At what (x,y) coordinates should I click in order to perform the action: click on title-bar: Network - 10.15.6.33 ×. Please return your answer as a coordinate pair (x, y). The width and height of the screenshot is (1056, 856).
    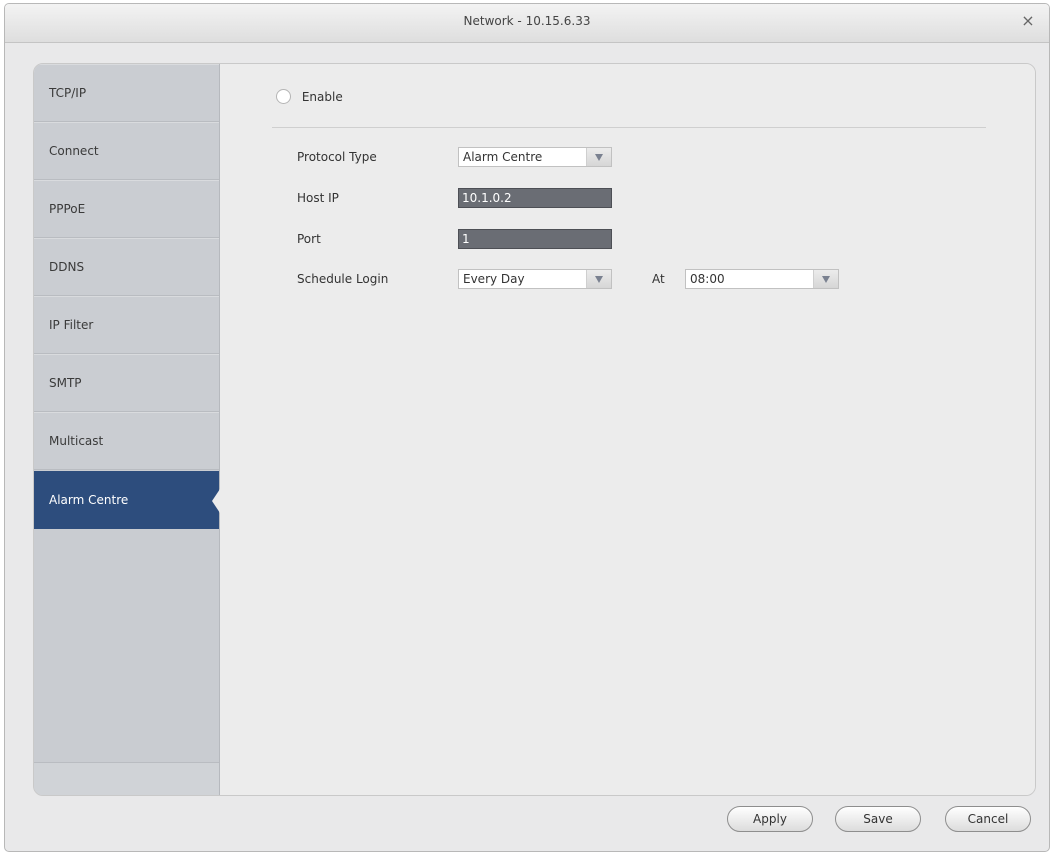
    Looking at the image, I should click on (527, 23).